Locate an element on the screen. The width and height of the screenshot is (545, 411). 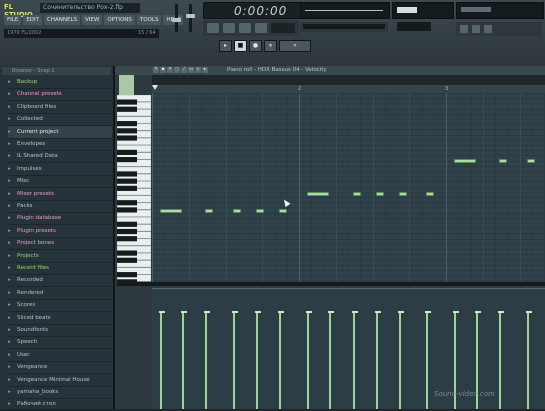
tempo-field is located at coordinates (283, 28).